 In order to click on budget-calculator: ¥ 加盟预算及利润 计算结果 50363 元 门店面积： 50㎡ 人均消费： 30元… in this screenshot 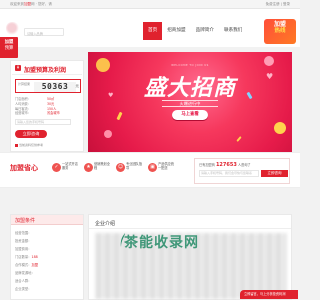, I will do `click(47, 106)`.